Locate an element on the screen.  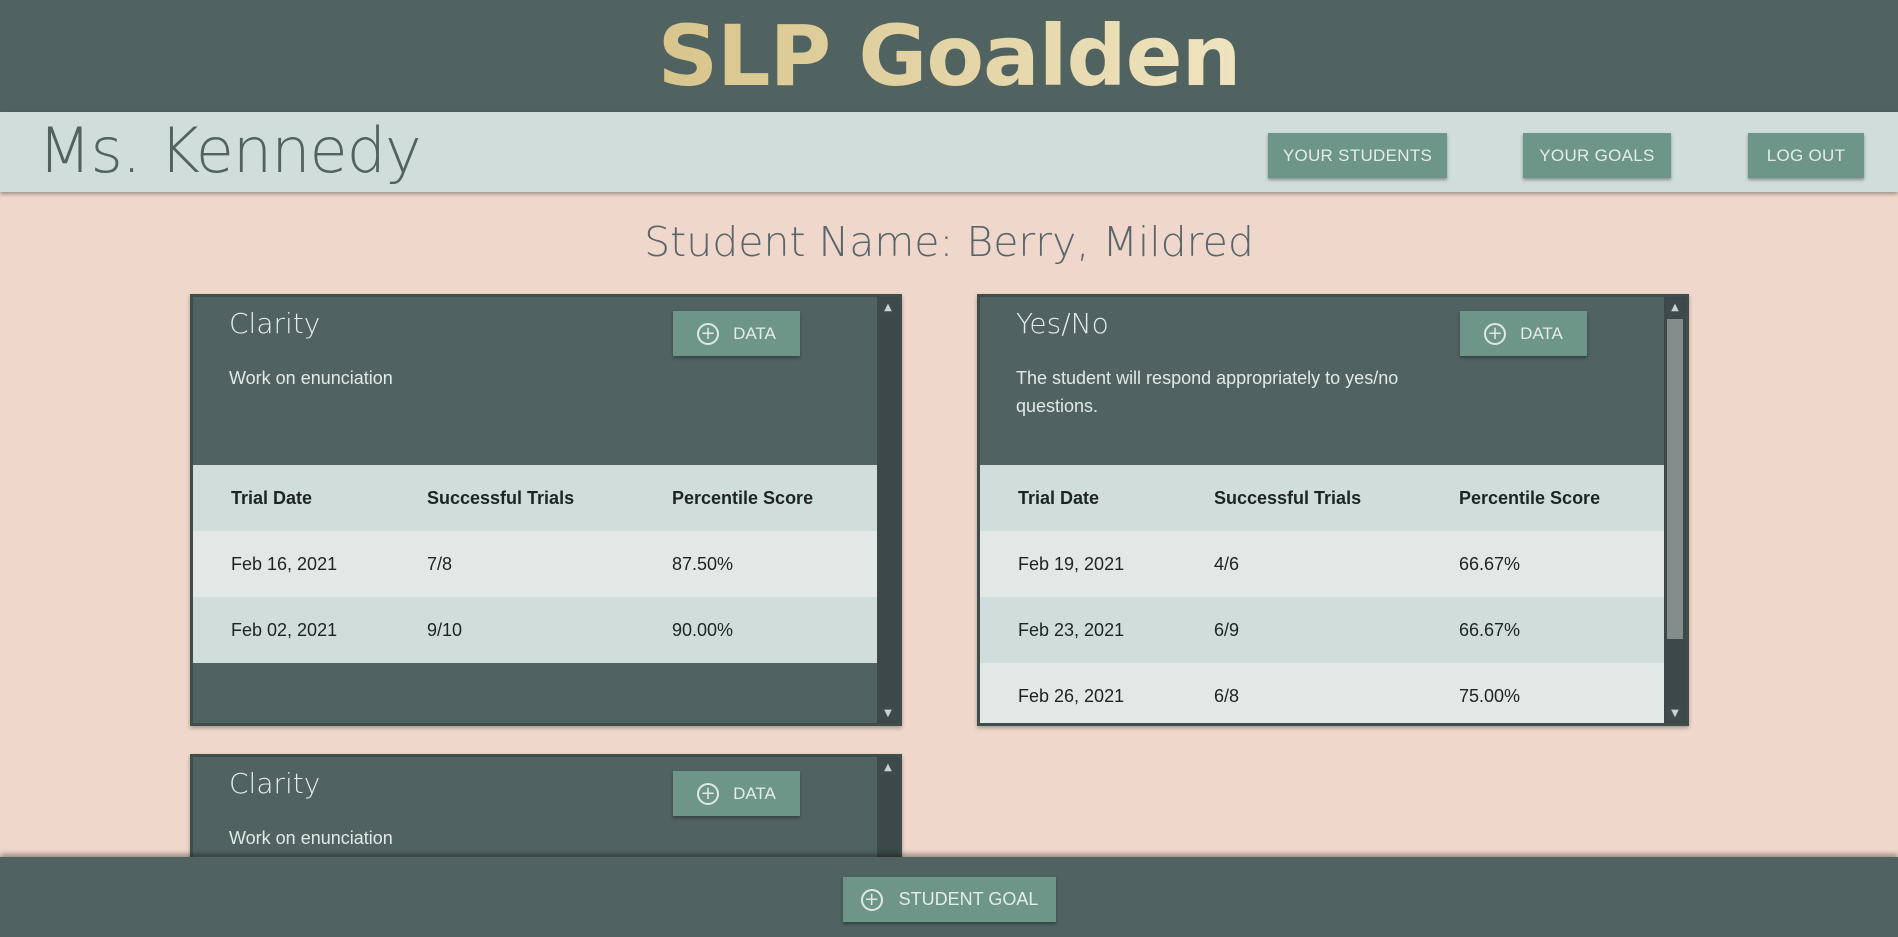
scrollbar-thumb is located at coordinates (1675, 479).